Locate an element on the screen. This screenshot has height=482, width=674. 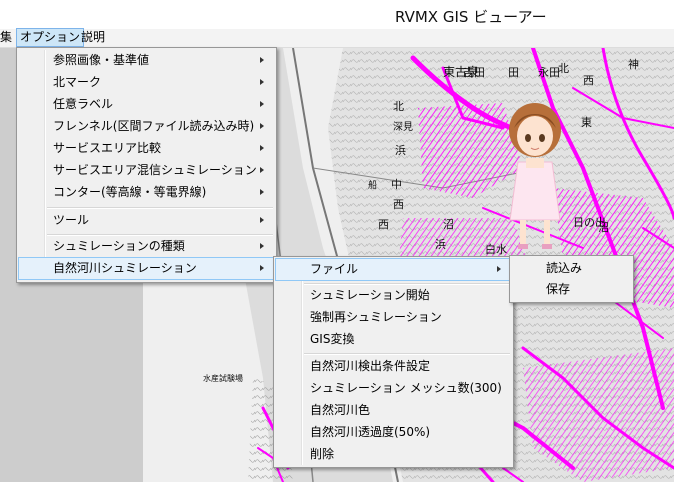
menu-item-label: シュミレーションの種類 is located at coordinates (119, 246).